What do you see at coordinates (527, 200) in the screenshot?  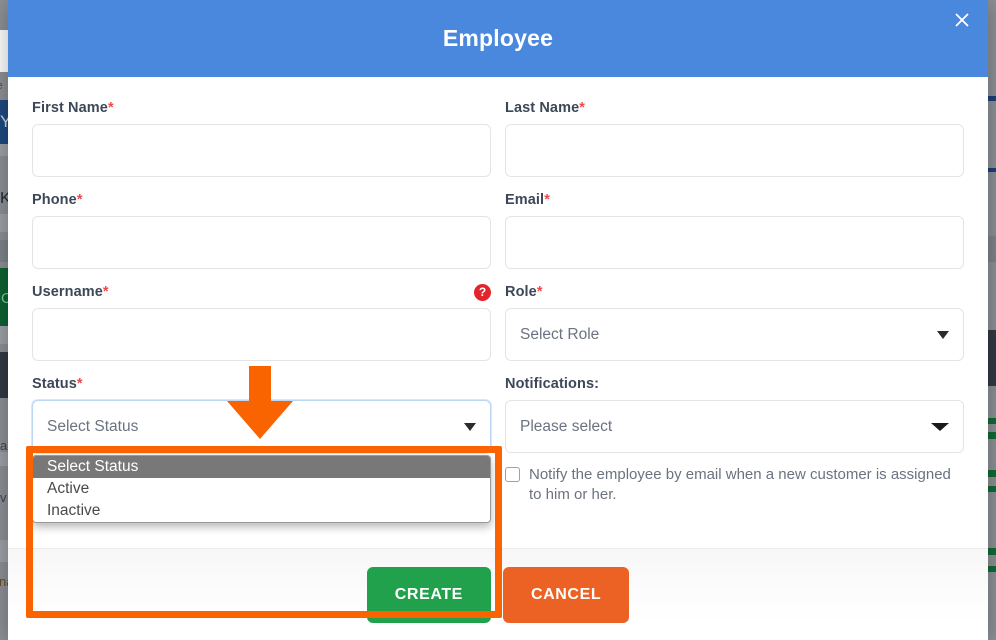 I see `email-label: Email*` at bounding box center [527, 200].